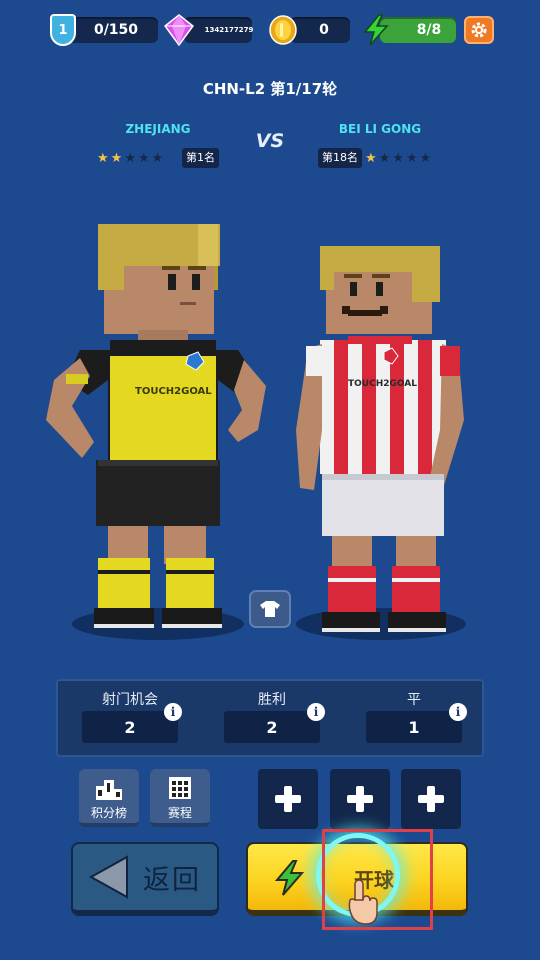 Image resolution: width=540 pixels, height=960 pixels. What do you see at coordinates (108, 877) in the screenshot?
I see `back-arrow-icon` at bounding box center [108, 877].